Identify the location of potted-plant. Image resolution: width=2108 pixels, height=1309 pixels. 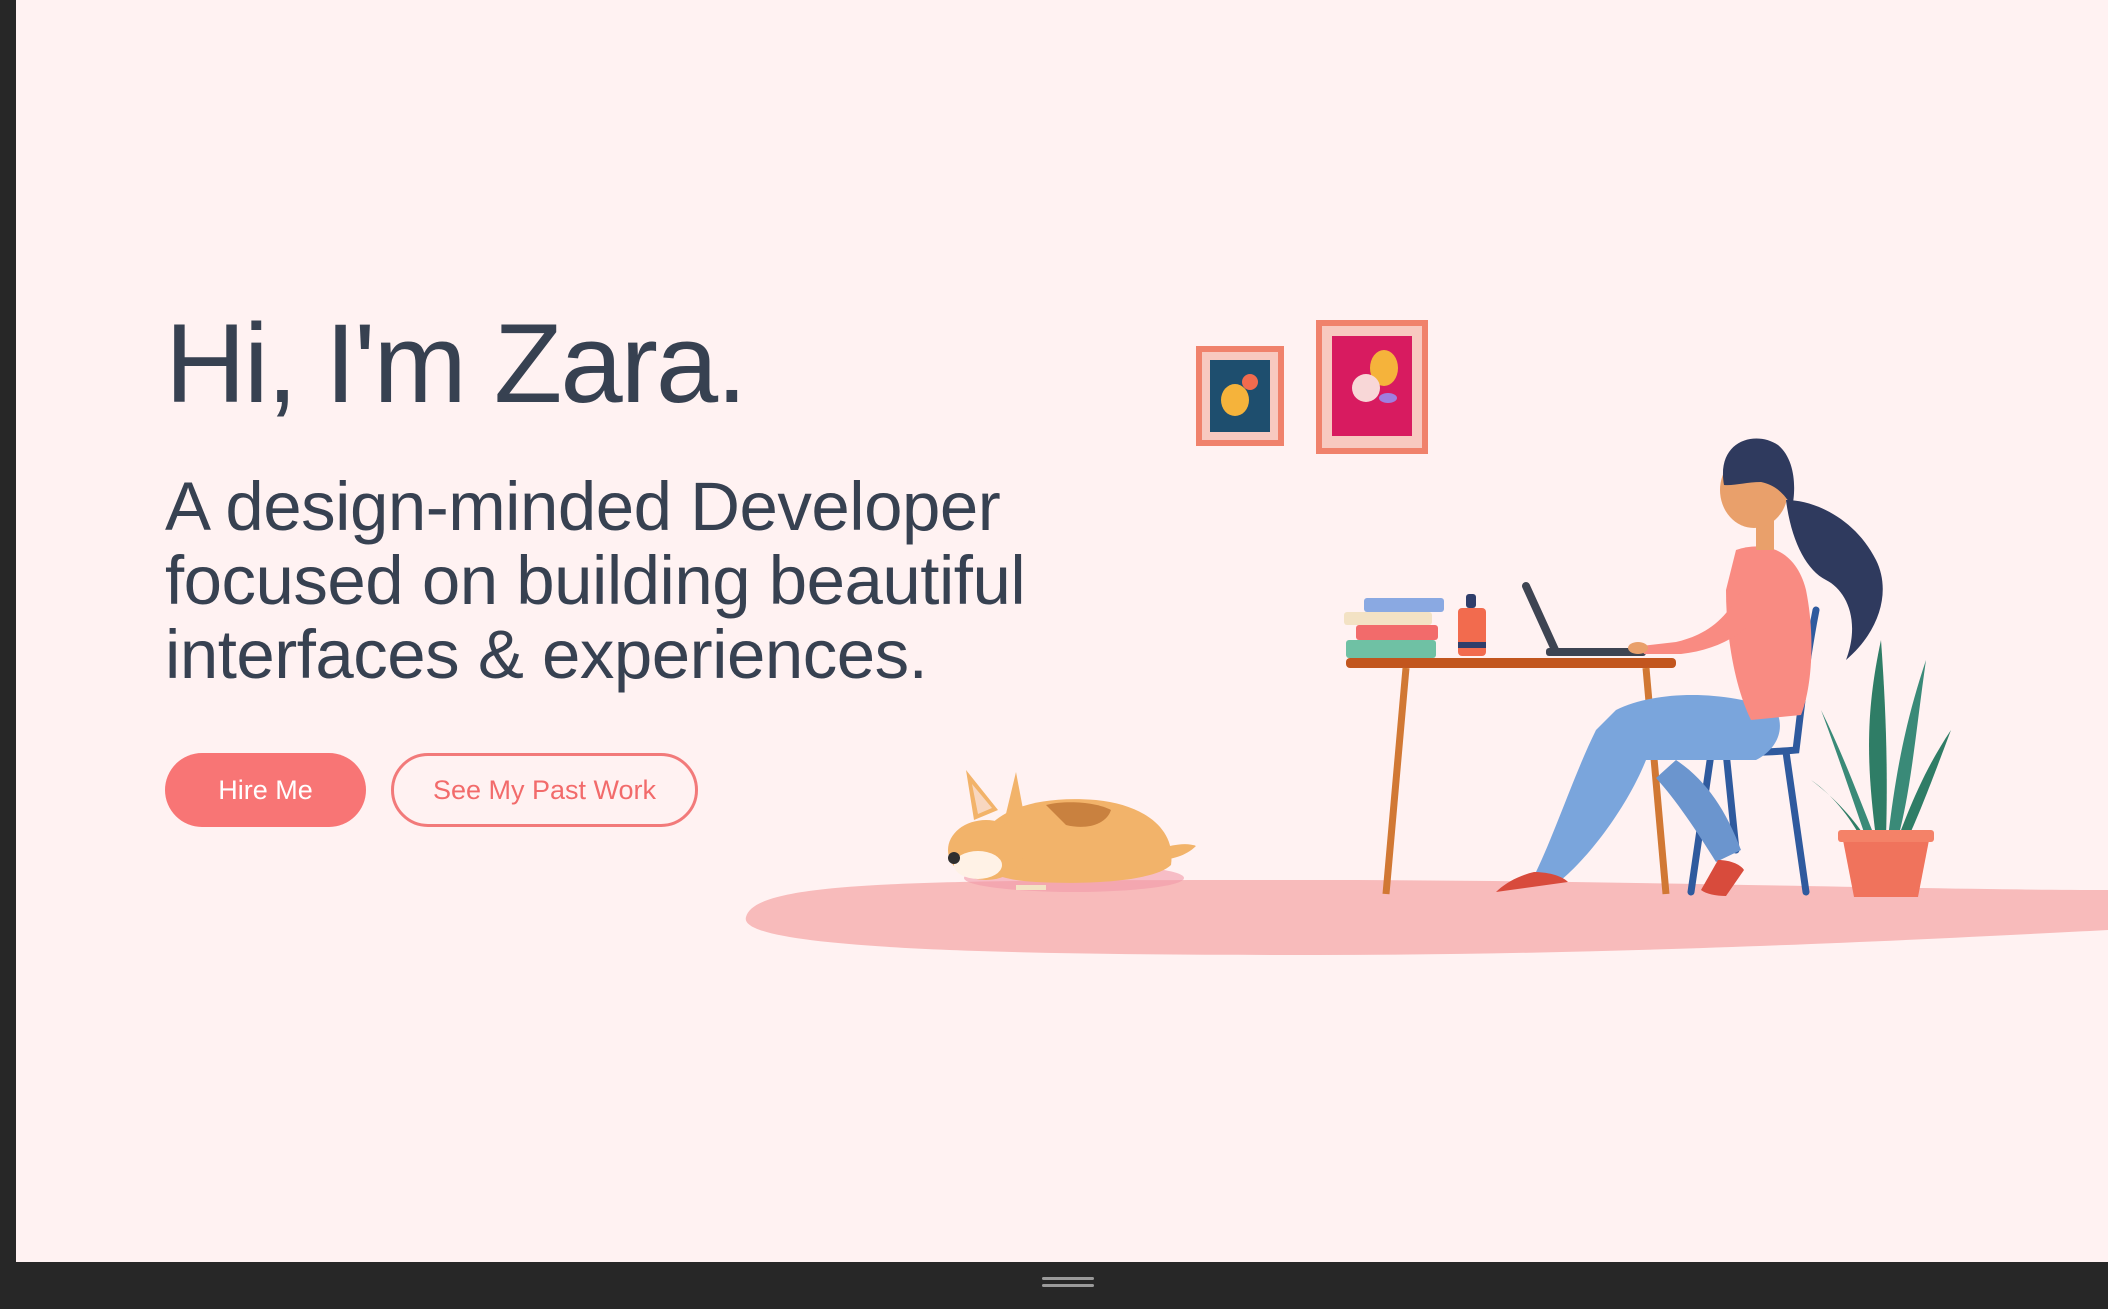
(1881, 768).